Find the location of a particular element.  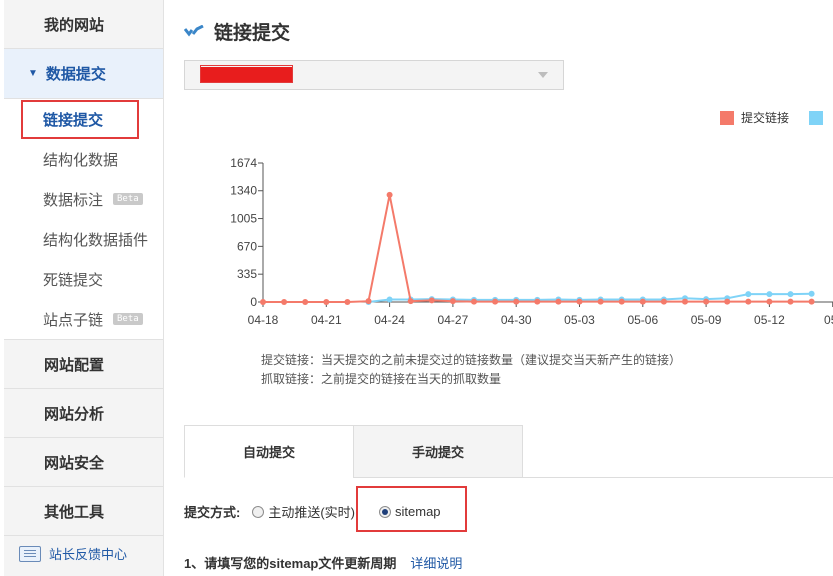

submit-method-label: 提交方式: is located at coordinates (212, 512).